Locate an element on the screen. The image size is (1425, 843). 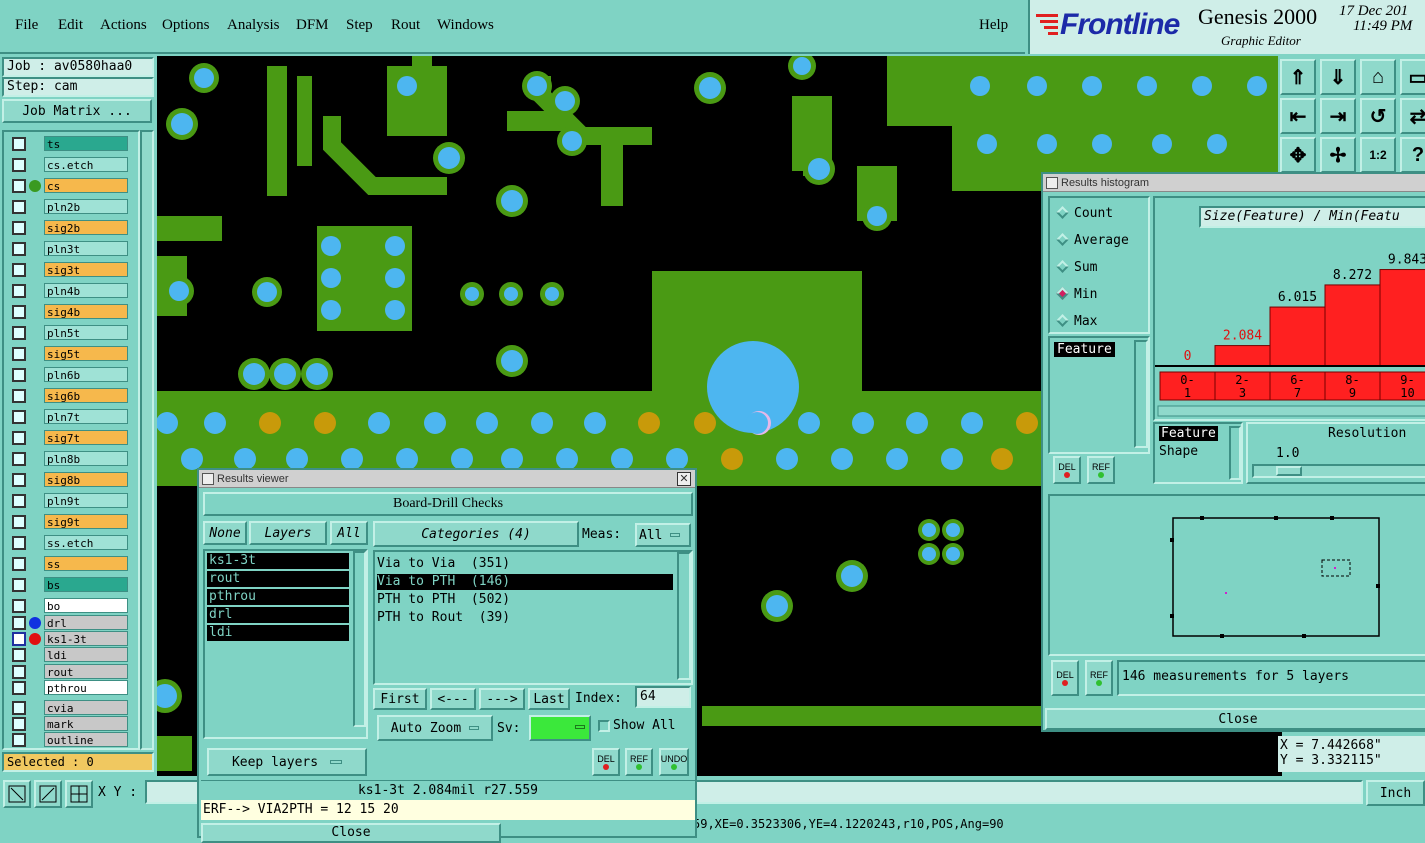
layer-row-bo: bo is located at coordinates (70, 605).